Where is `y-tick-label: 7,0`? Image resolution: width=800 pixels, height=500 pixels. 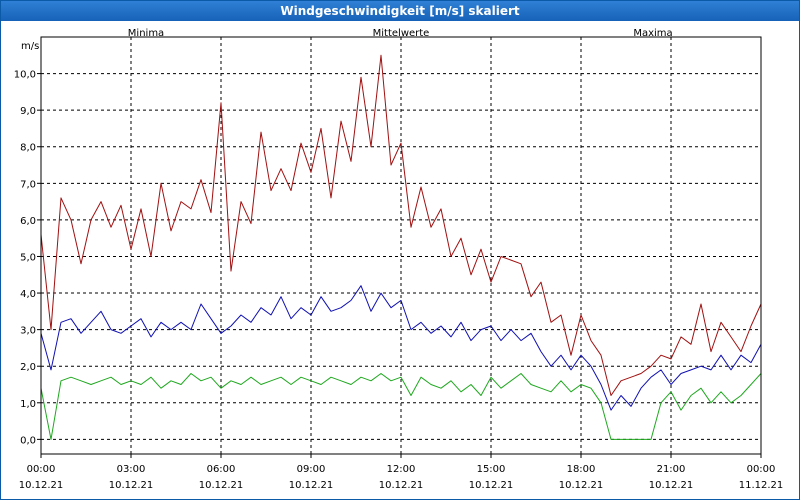 y-tick-label: 7,0 is located at coordinates (28, 184).